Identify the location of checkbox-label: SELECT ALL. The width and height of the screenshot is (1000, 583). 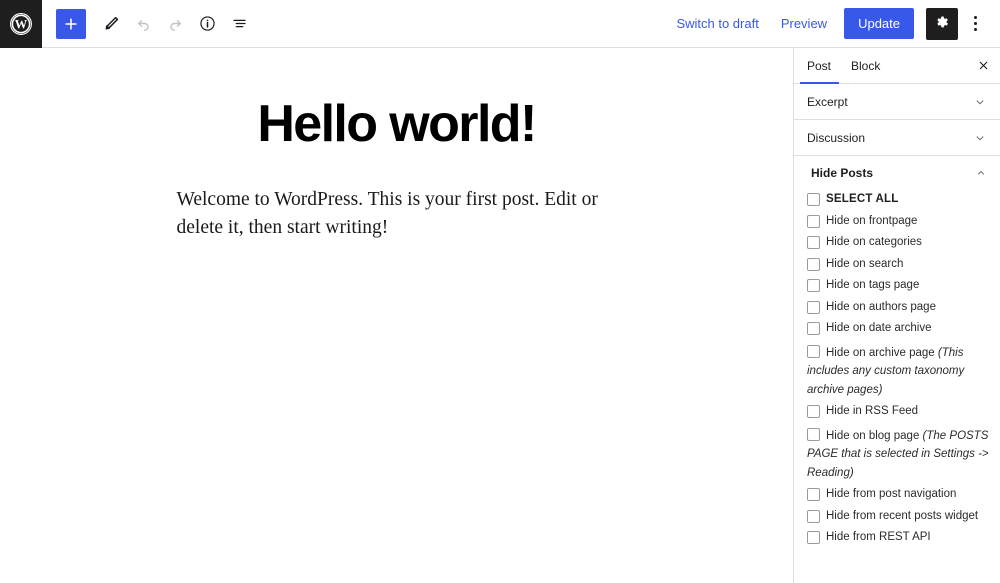
(862, 199).